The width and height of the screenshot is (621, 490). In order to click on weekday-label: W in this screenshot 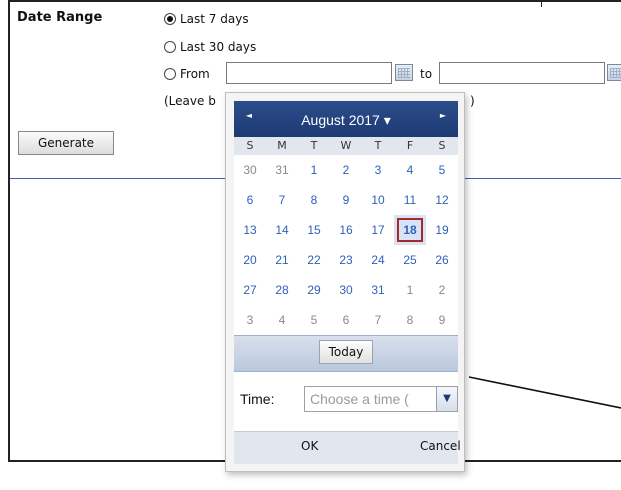, I will do `click(346, 145)`.